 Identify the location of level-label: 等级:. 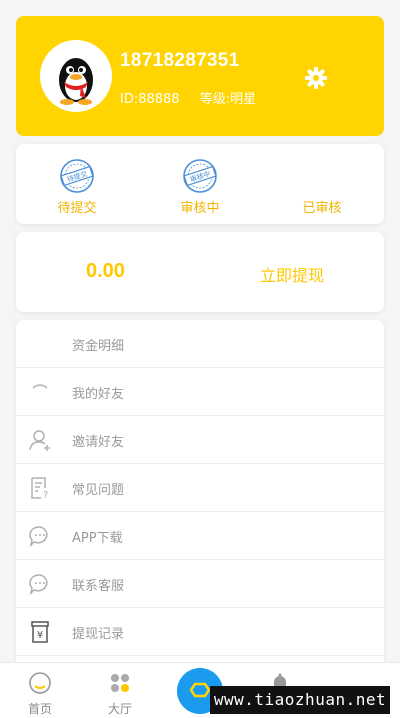
(215, 99).